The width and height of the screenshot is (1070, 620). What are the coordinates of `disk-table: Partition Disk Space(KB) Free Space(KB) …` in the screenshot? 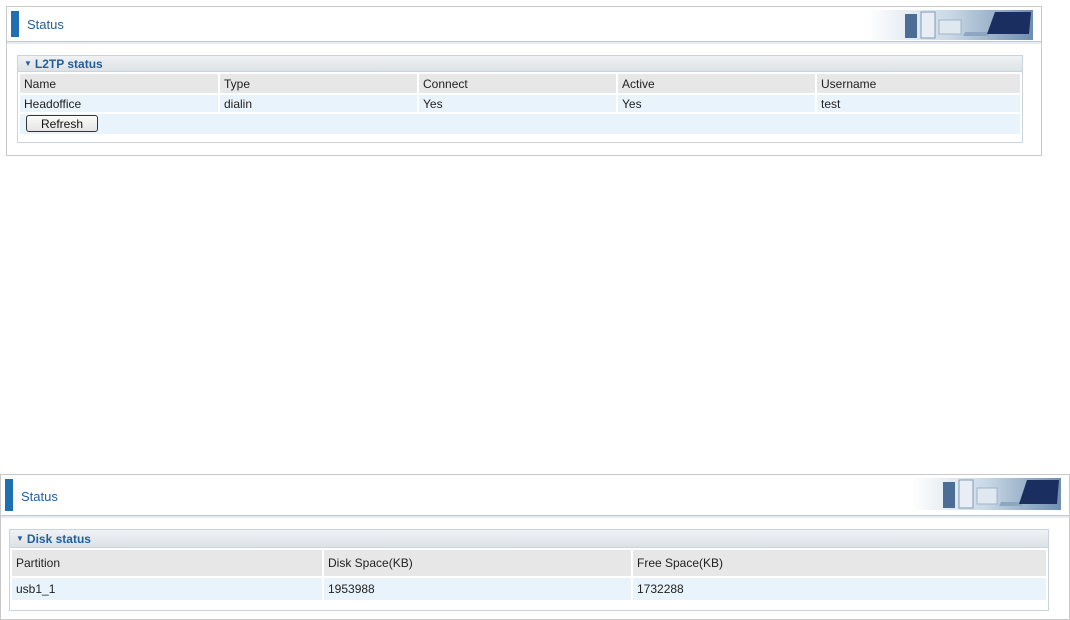 It's located at (529, 575).